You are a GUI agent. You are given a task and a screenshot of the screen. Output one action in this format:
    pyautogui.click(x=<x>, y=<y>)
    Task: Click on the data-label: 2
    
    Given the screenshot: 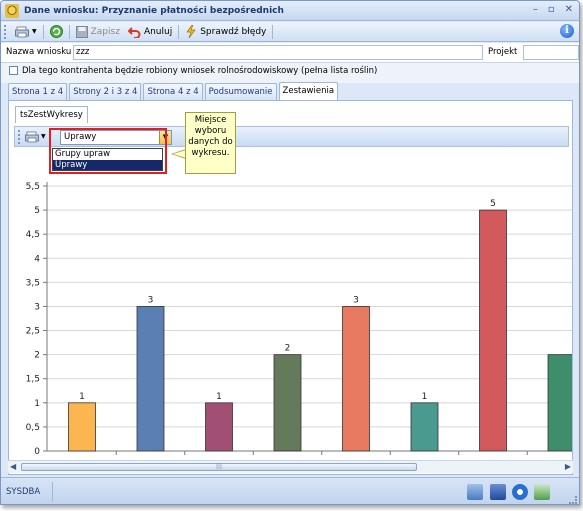 What is the action you would take?
    pyautogui.click(x=288, y=349)
    